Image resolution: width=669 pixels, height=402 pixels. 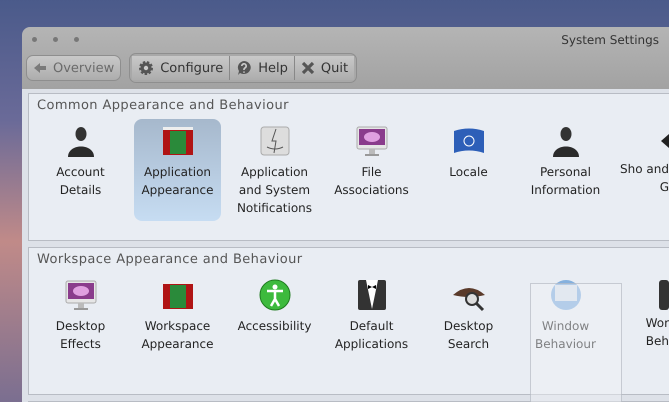 I want to click on settings-module: Locale, so click(x=468, y=170).